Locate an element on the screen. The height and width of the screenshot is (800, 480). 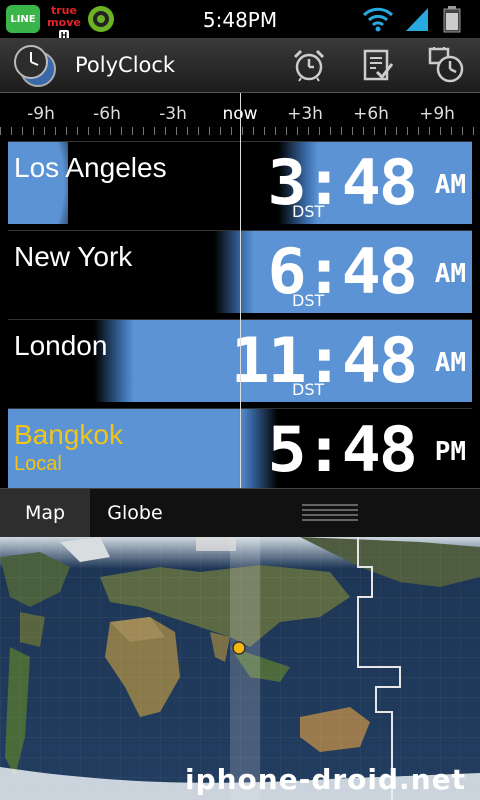
offset-minus-3h: -3h is located at coordinates (173, 114).